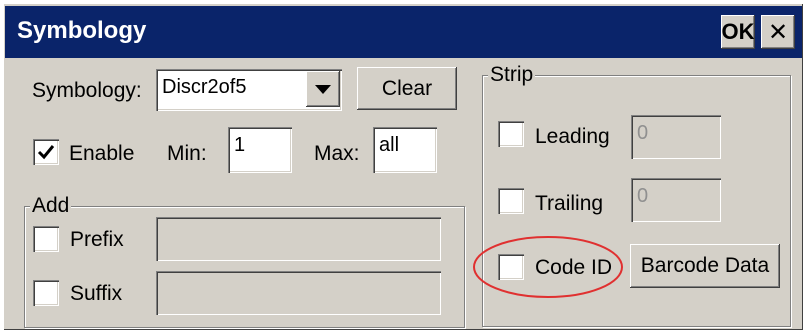 This screenshot has height=334, width=808. I want to click on leading-input: 0, so click(676, 137).